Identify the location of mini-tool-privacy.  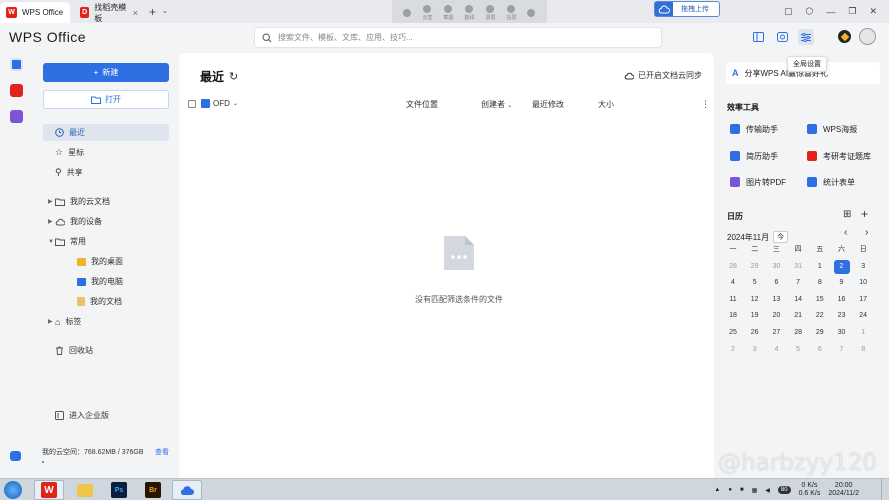
(531, 13).